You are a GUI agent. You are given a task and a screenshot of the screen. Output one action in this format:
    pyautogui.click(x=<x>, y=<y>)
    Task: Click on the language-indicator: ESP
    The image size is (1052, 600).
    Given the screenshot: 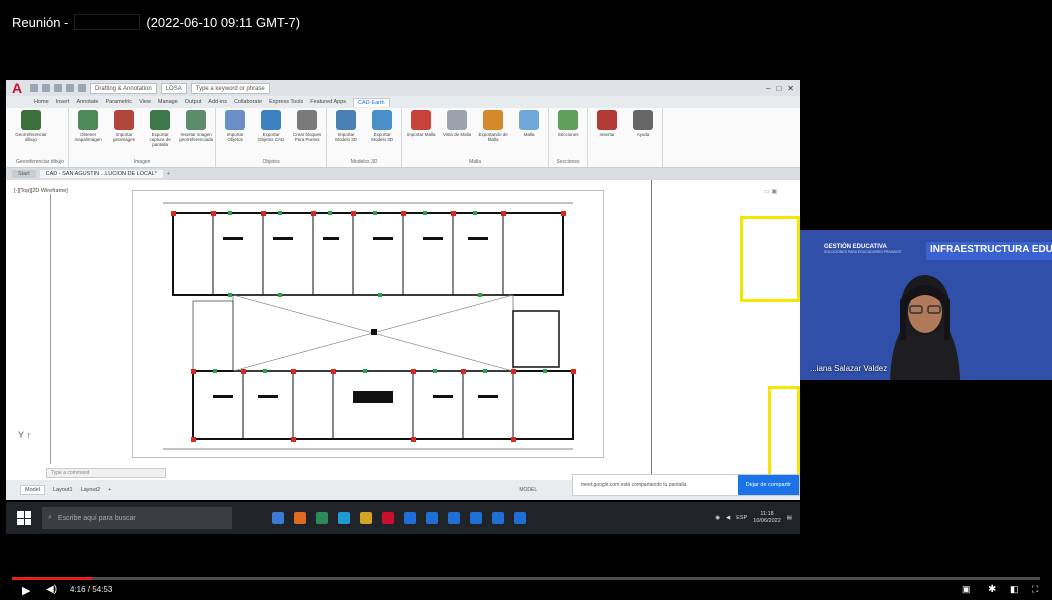 What is the action you would take?
    pyautogui.click(x=741, y=518)
    